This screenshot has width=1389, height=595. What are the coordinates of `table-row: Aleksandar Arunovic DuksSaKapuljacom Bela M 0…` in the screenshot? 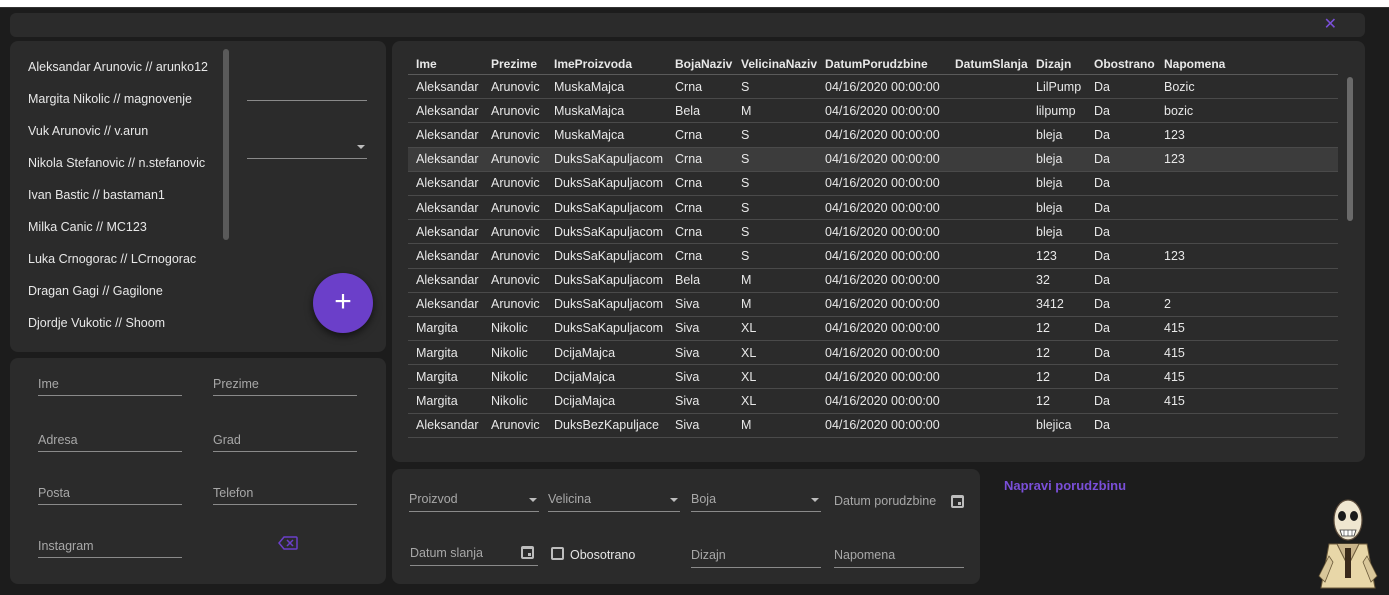 It's located at (873, 281).